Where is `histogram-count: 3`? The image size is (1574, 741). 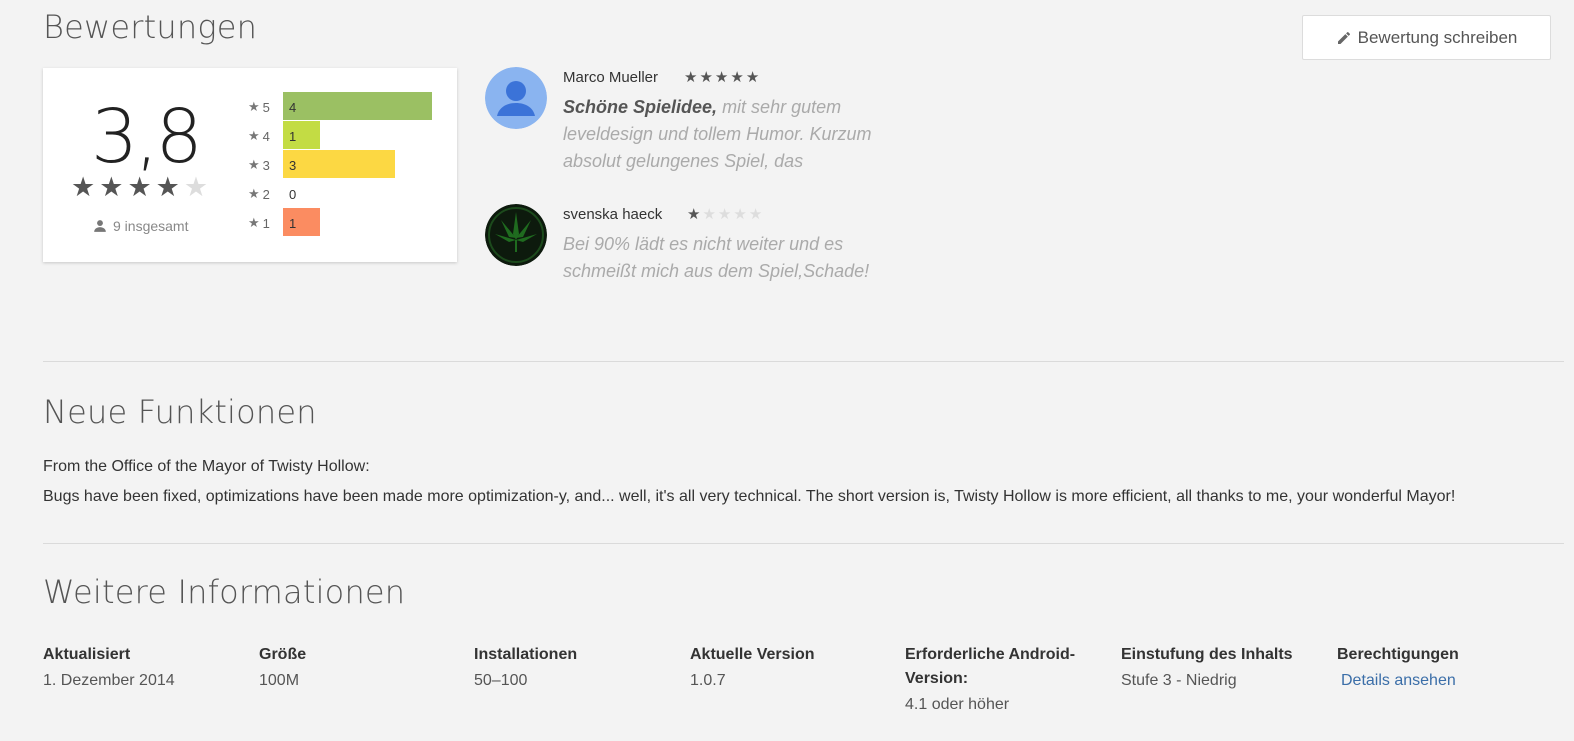 histogram-count: 3 is located at coordinates (293, 165).